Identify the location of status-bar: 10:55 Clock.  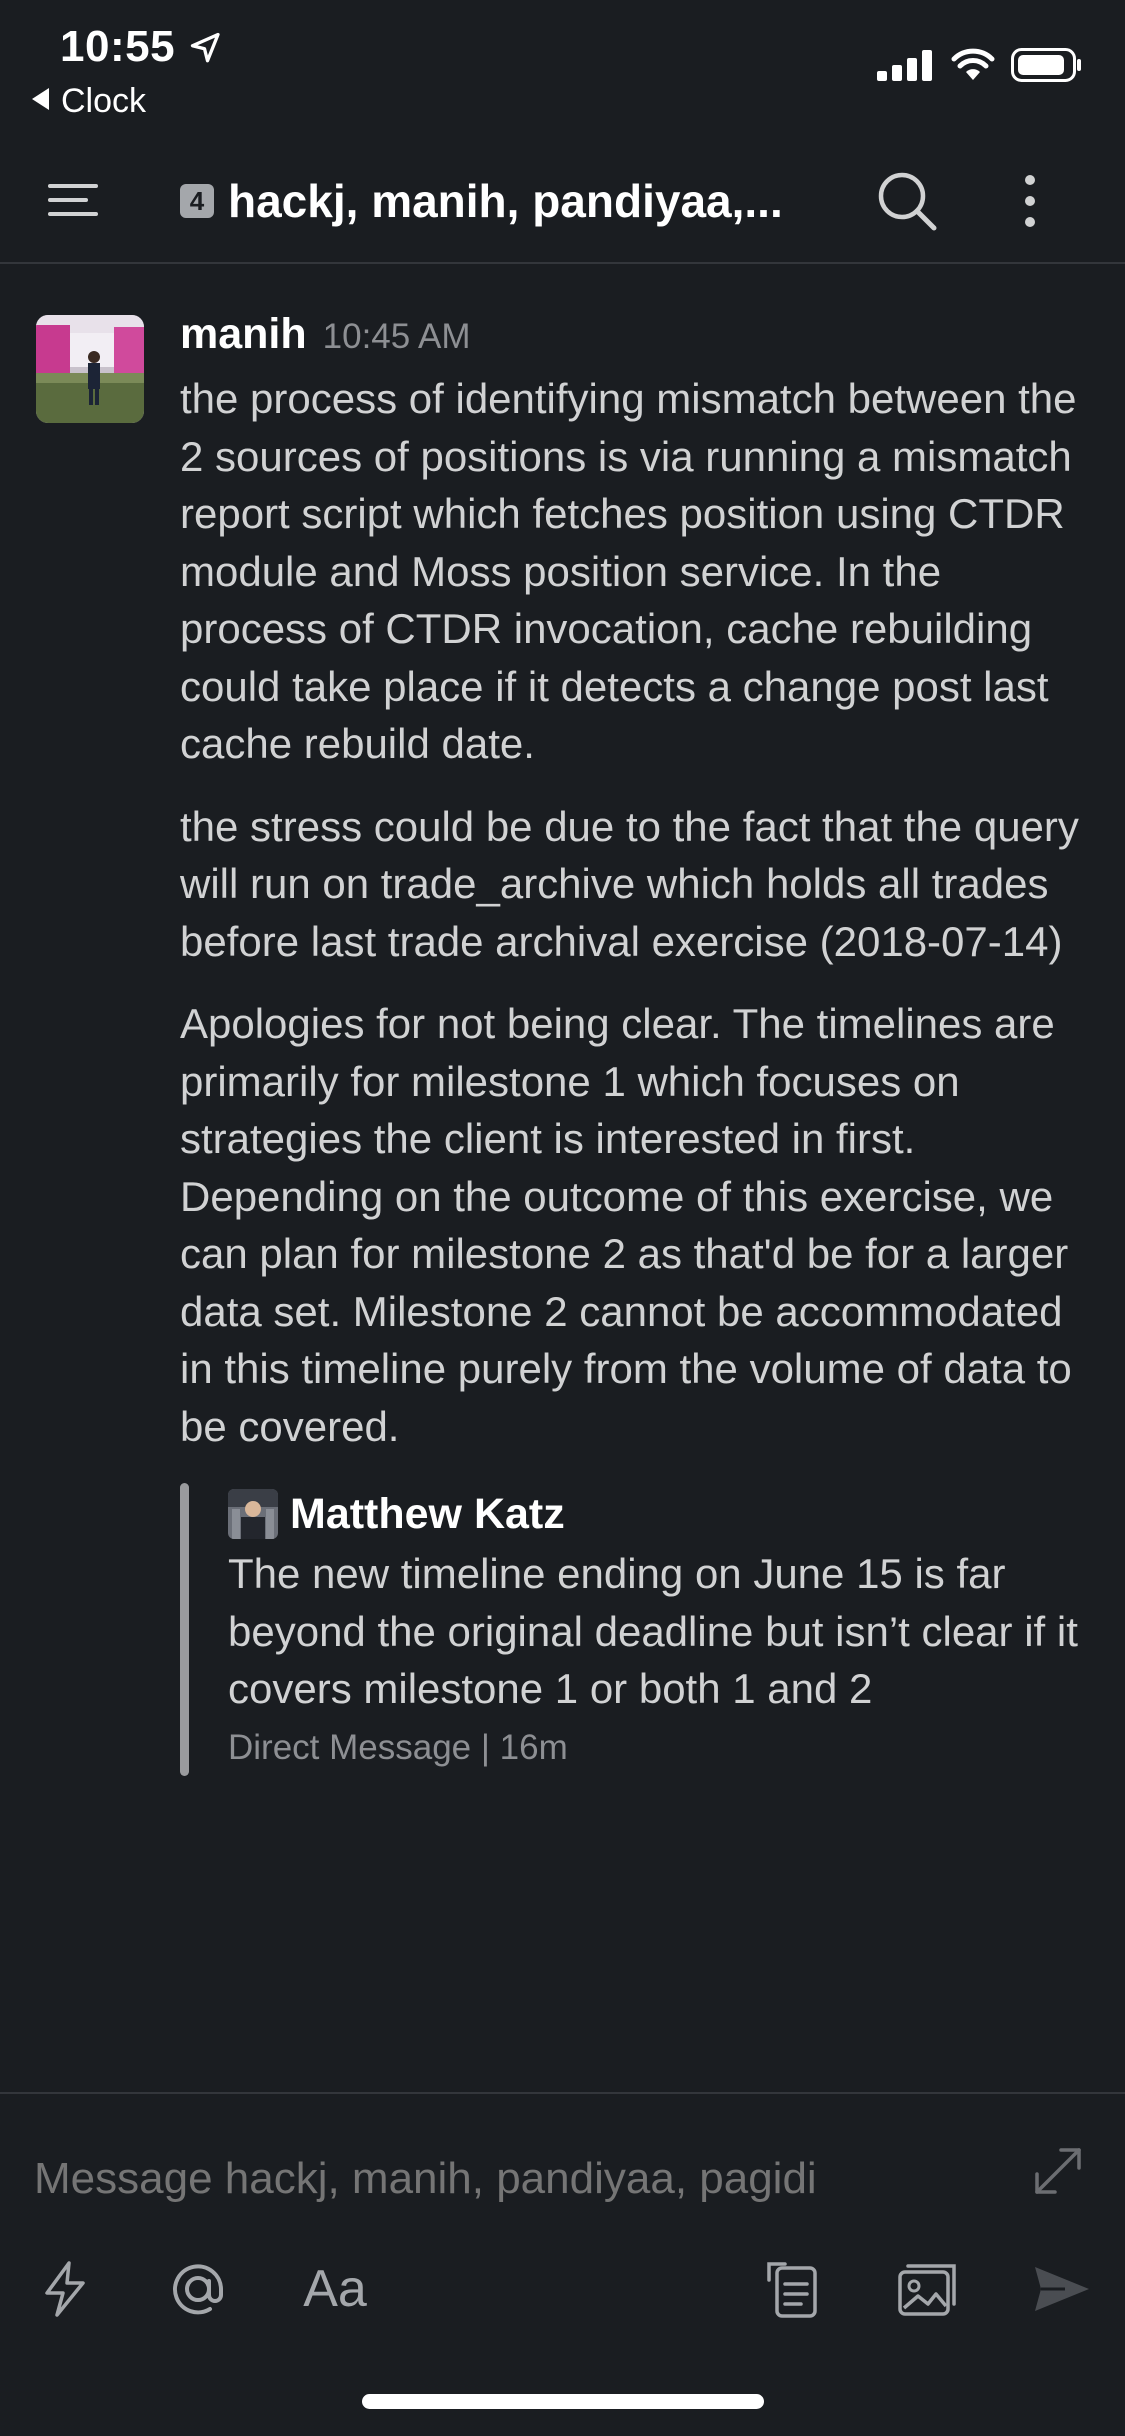
(562, 62).